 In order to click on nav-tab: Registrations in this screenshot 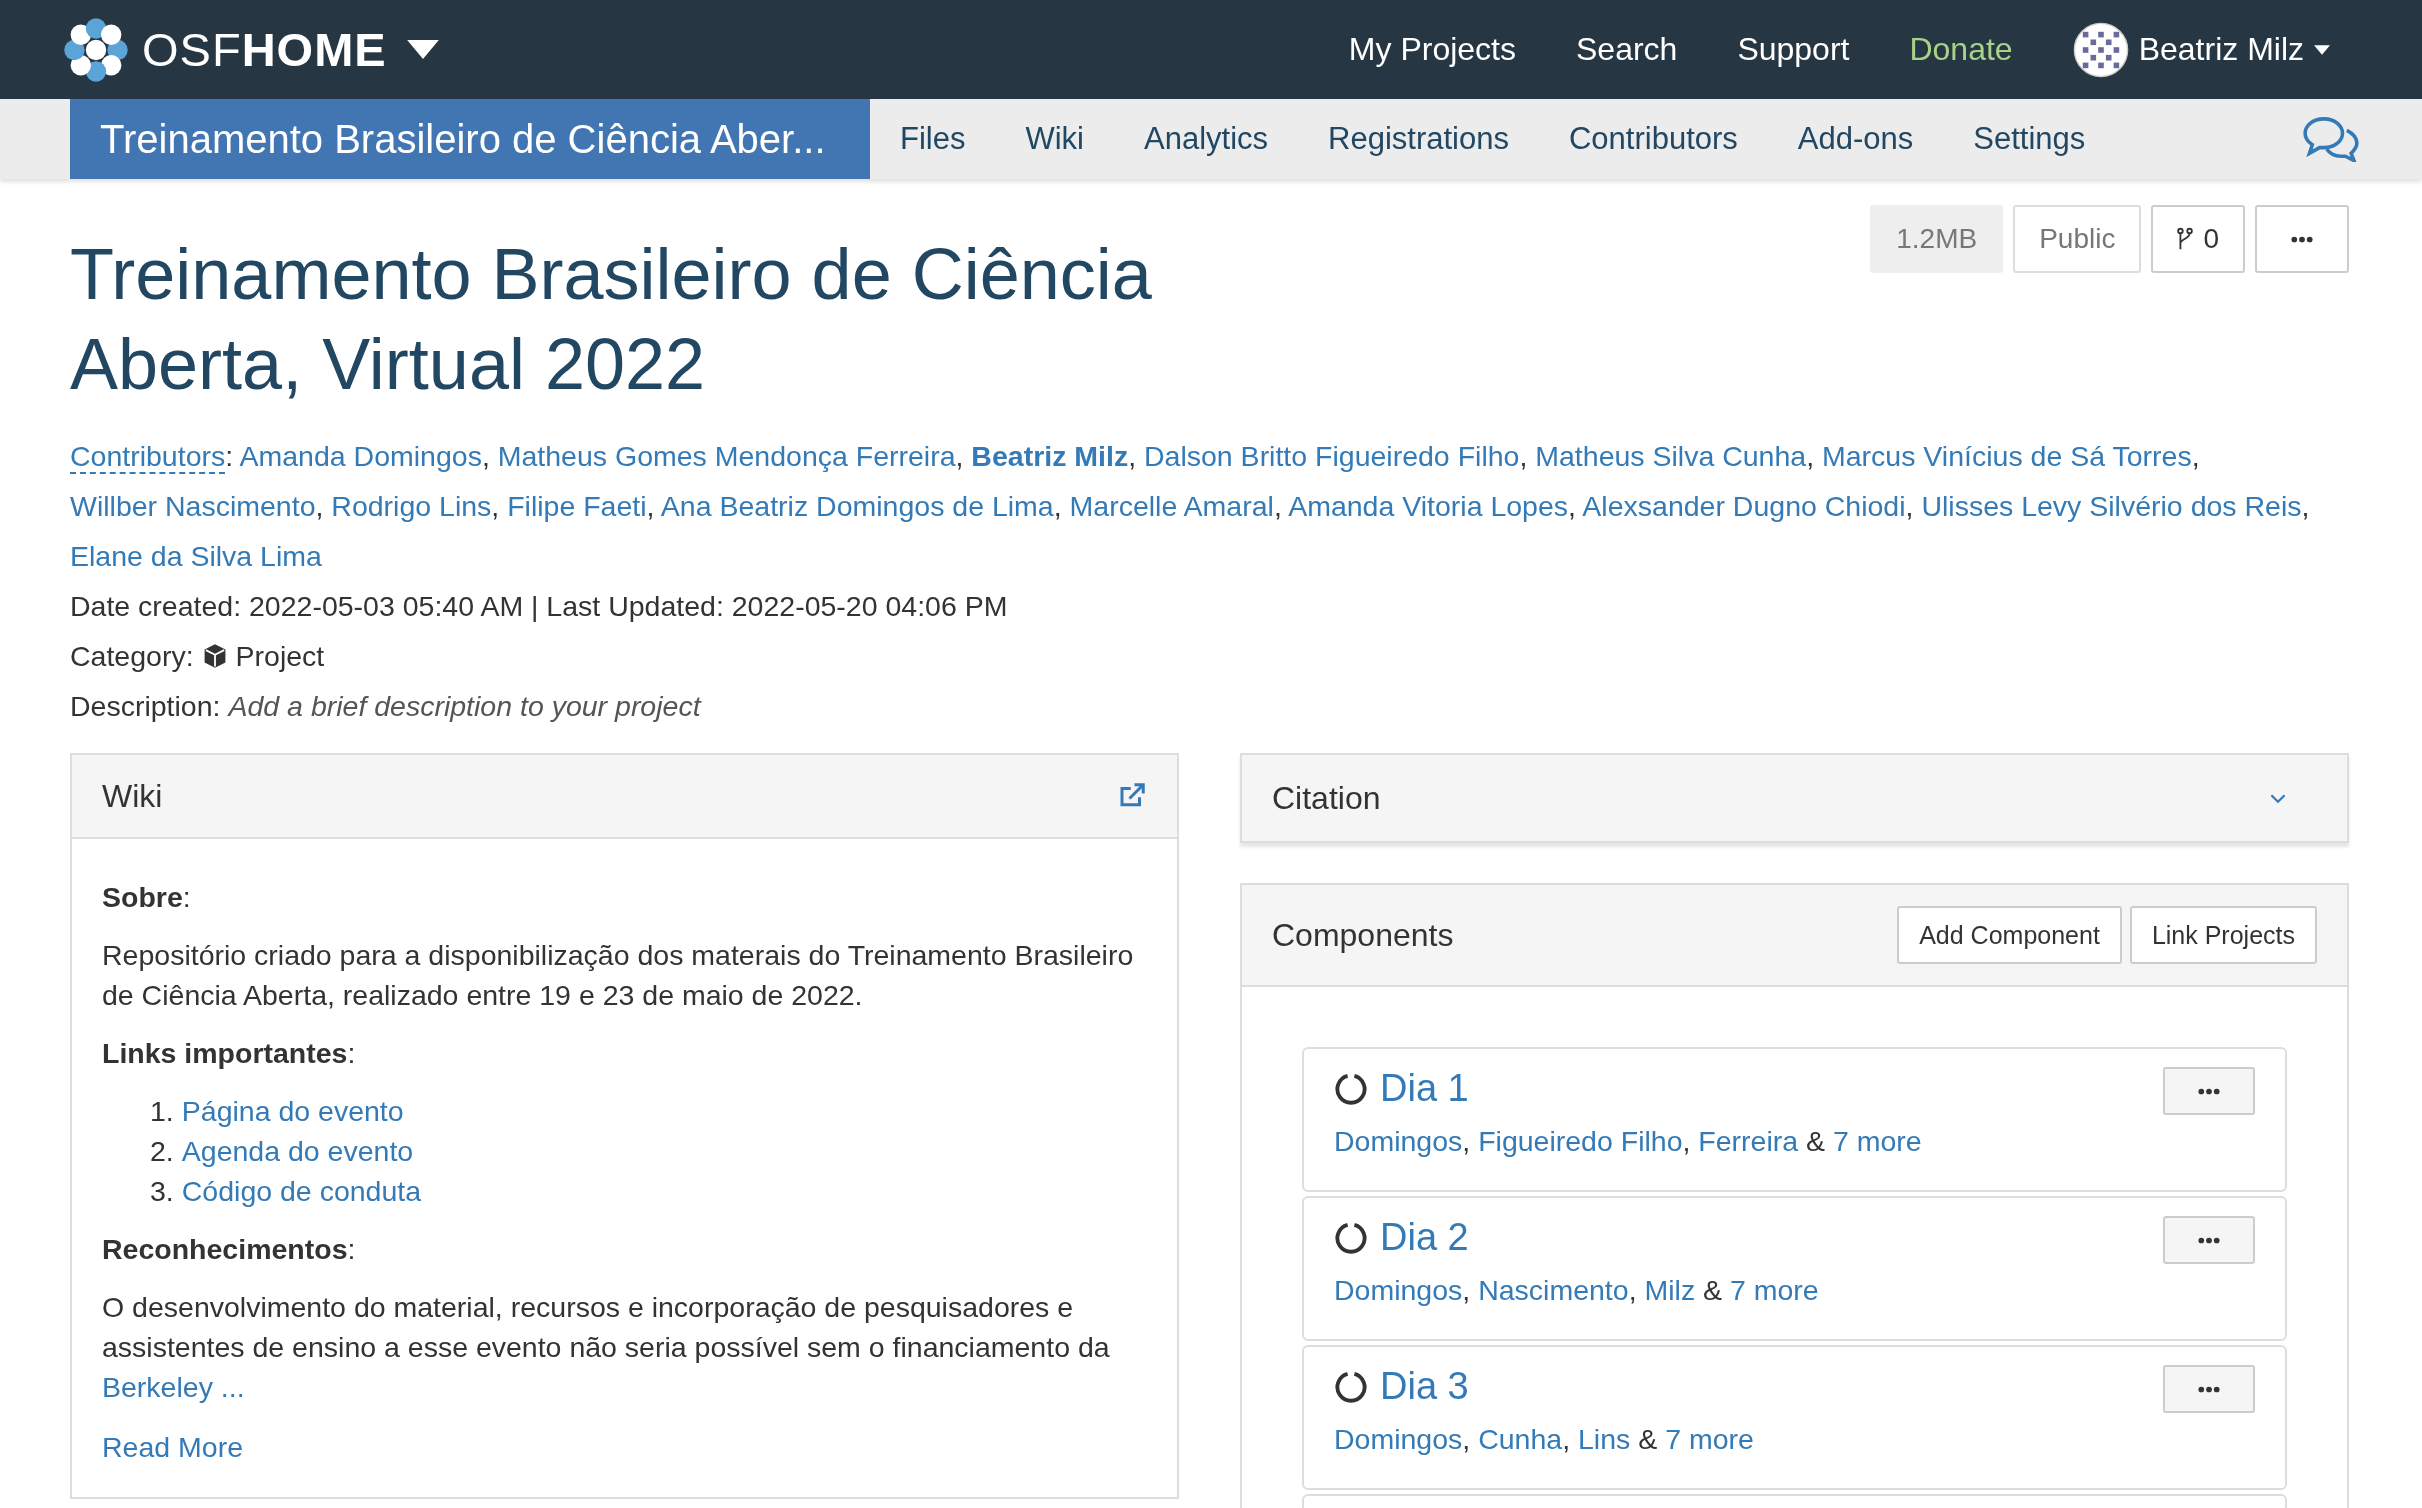, I will do `click(1418, 139)`.